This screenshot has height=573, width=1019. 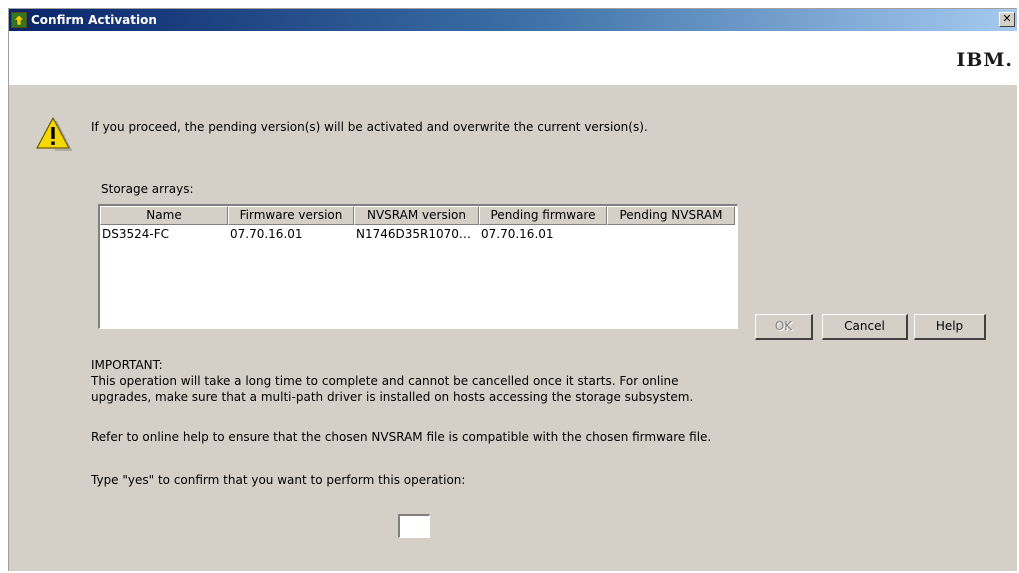 What do you see at coordinates (865, 327) in the screenshot?
I see `cancel-button: Cancel` at bounding box center [865, 327].